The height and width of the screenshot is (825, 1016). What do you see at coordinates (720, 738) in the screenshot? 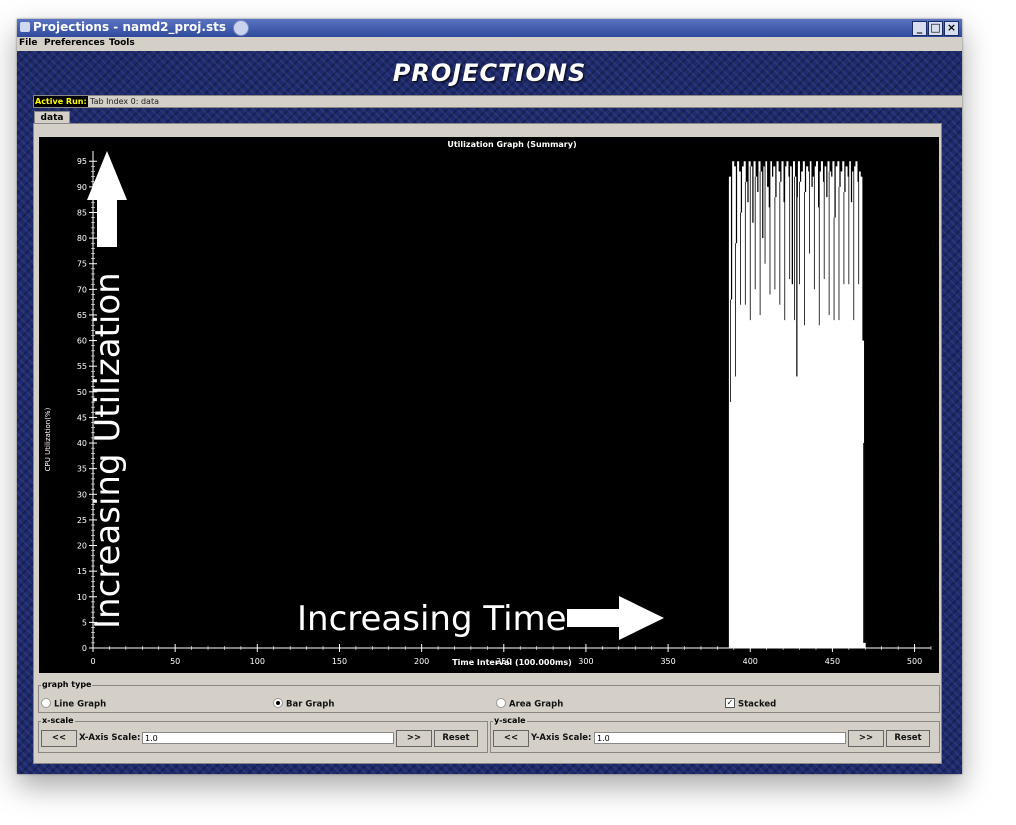
I see `y-axis-scale-input: 1.0` at bounding box center [720, 738].